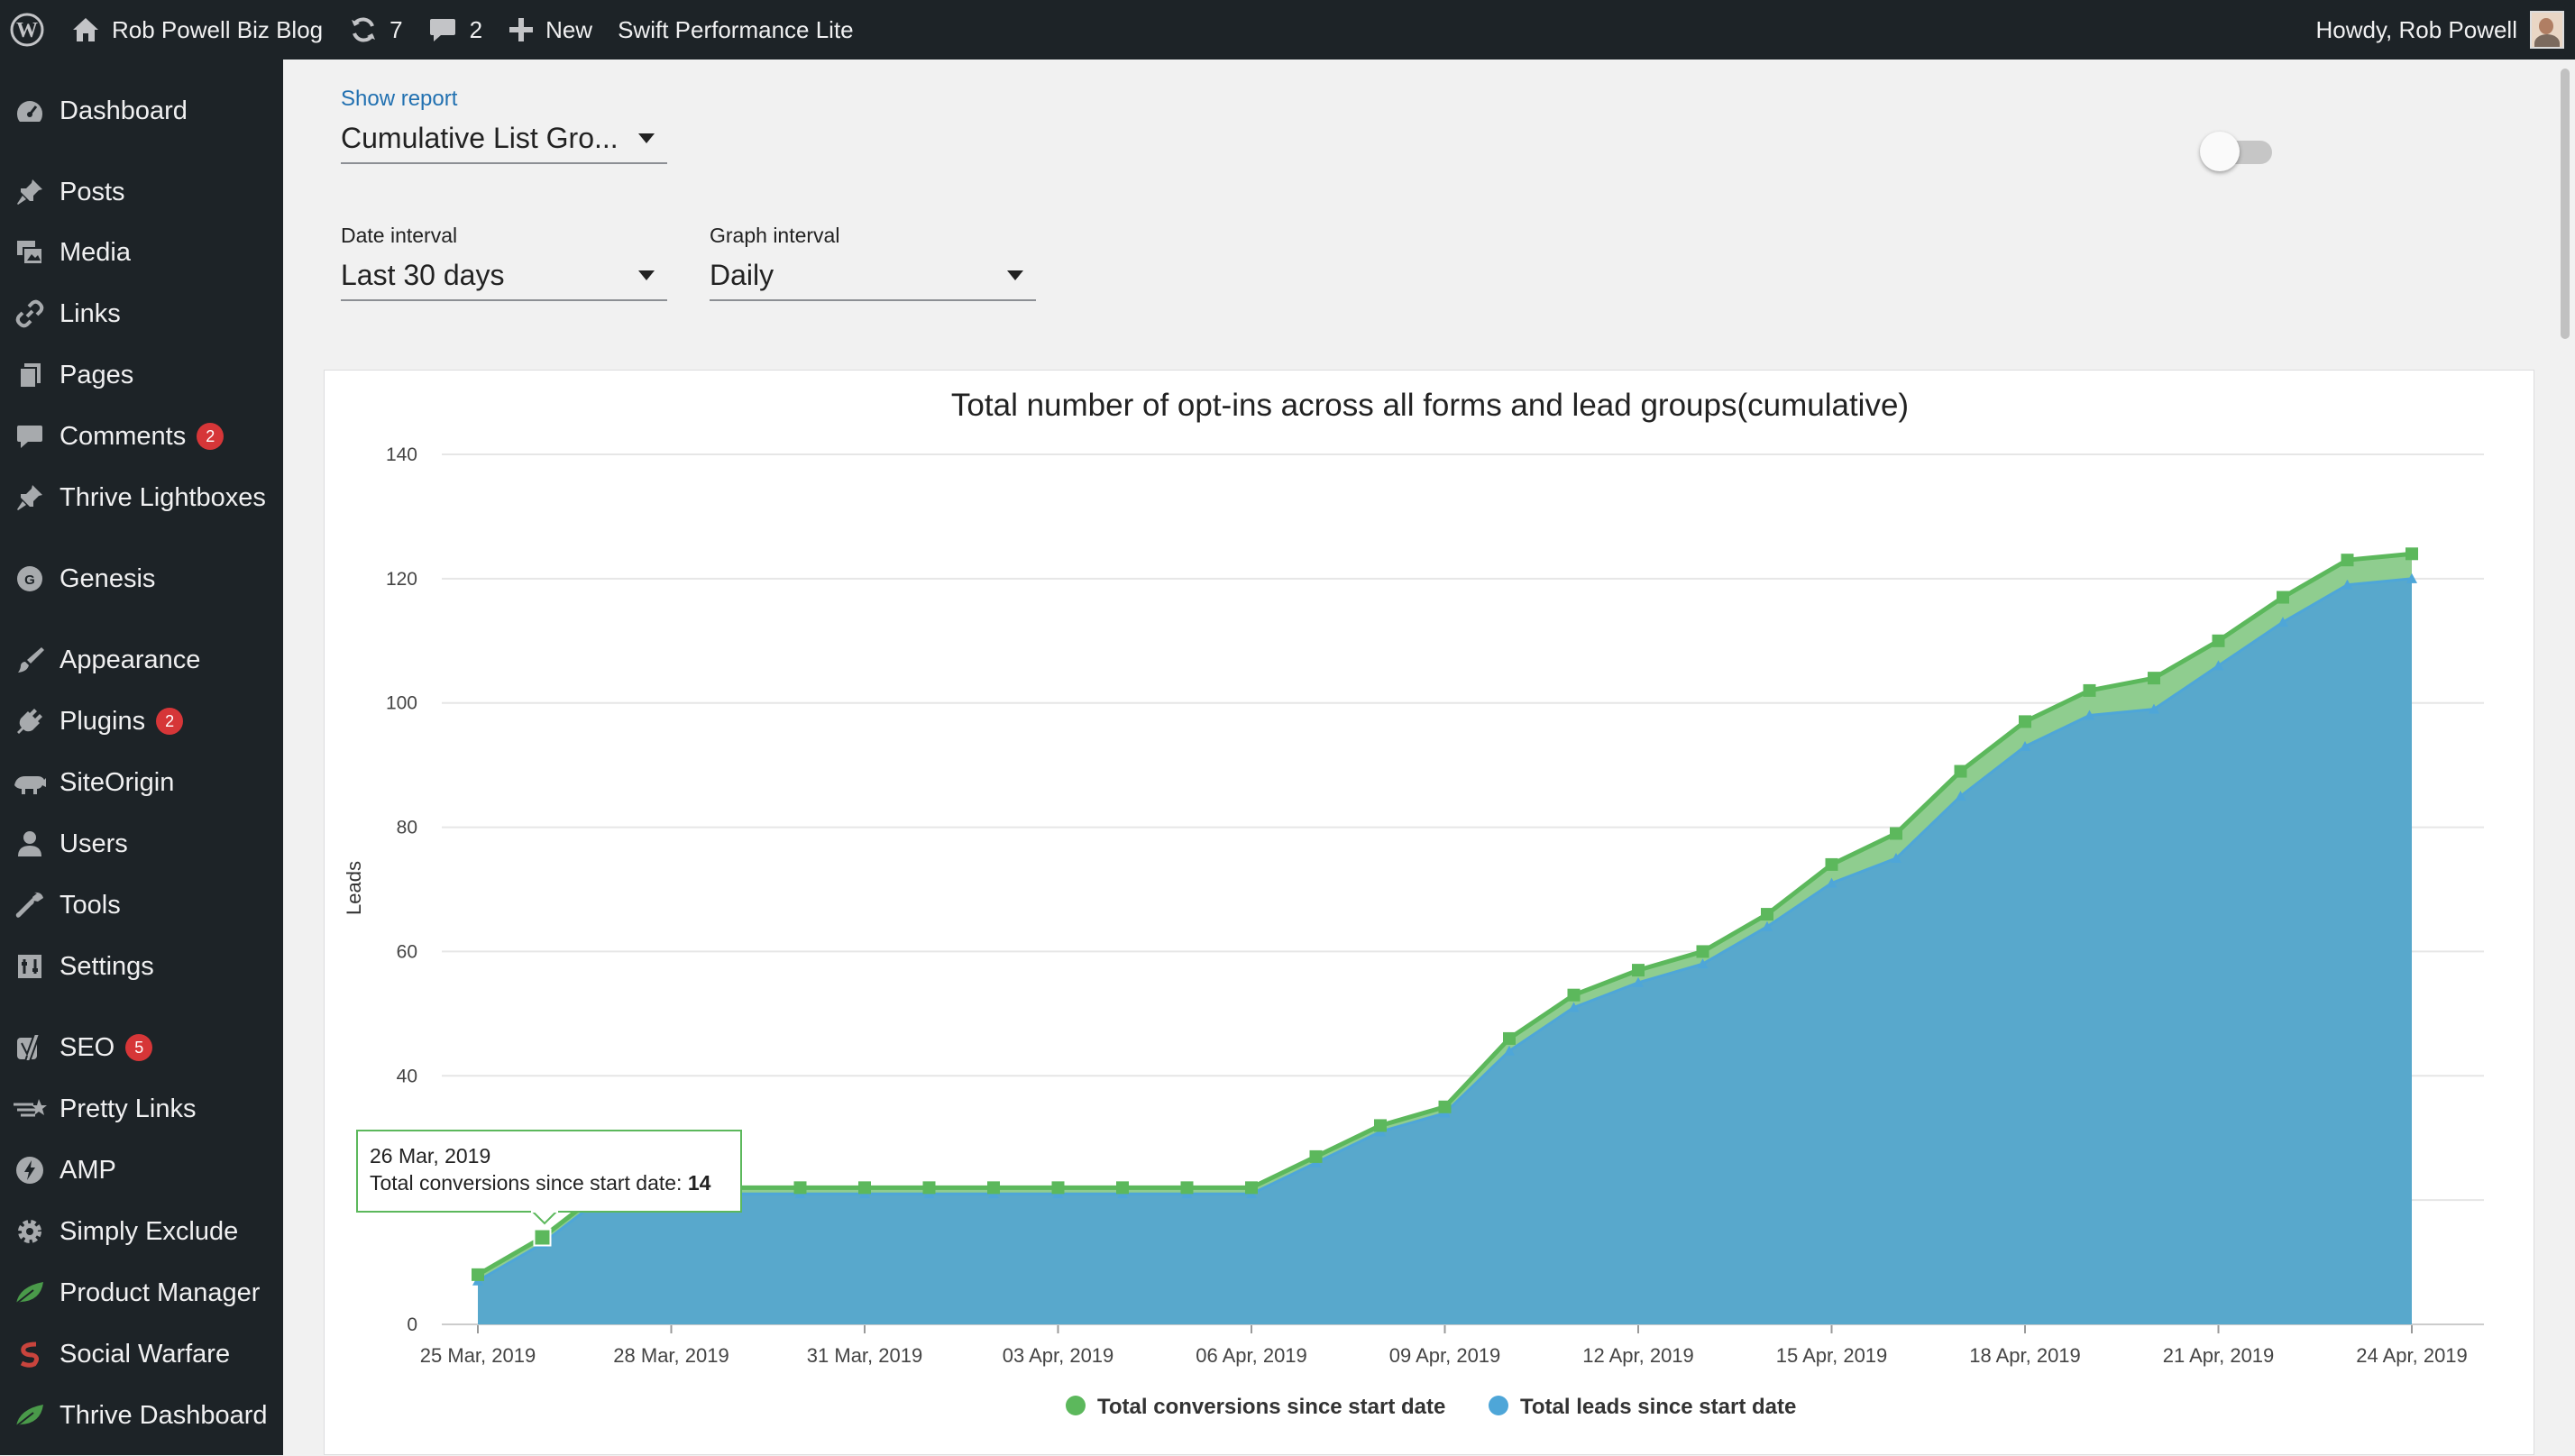 The image size is (2575, 1456). What do you see at coordinates (124, 111) in the screenshot?
I see `sidebar-item-label: Dashboard` at bounding box center [124, 111].